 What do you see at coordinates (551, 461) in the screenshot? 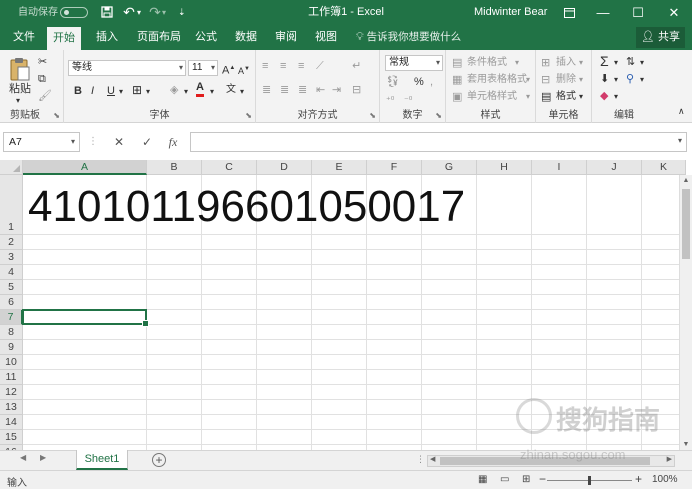
I see `horizontal-scrollbar: ◀ ▶` at bounding box center [551, 461].